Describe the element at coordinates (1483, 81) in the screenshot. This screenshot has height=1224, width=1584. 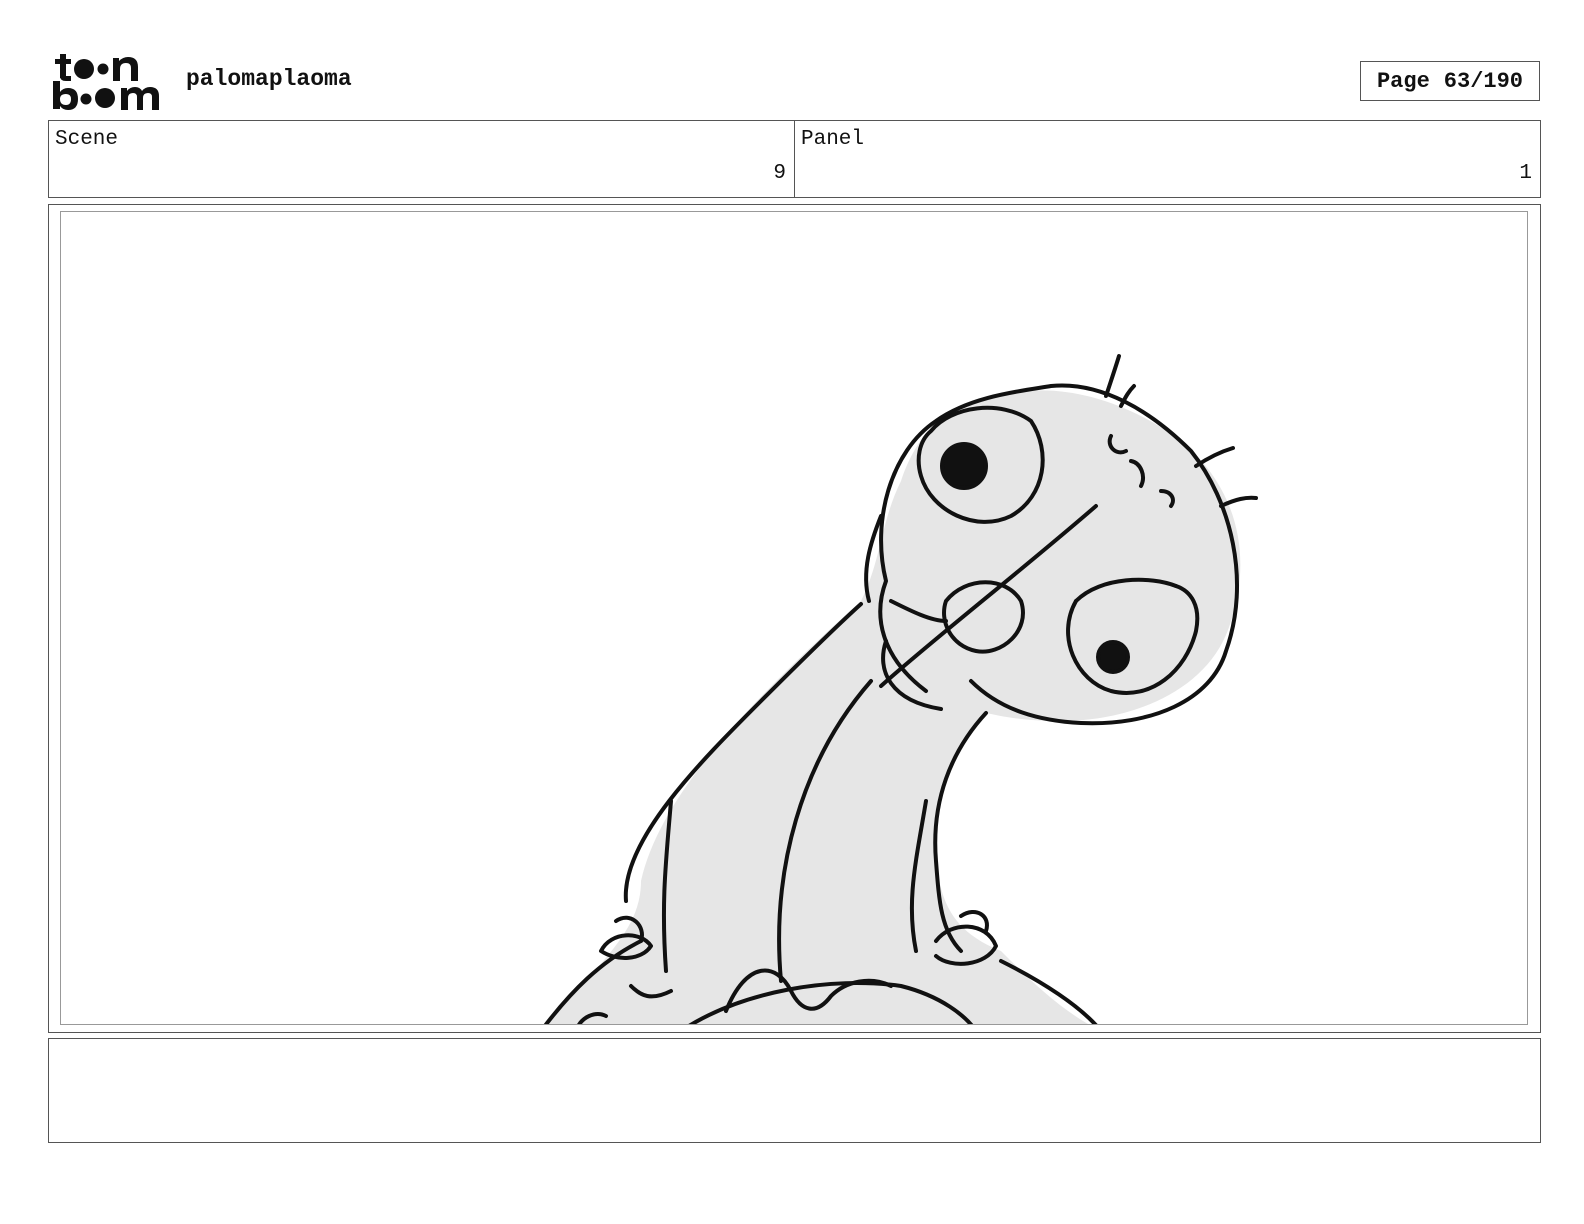
I see `page-number: 63/190` at that location.